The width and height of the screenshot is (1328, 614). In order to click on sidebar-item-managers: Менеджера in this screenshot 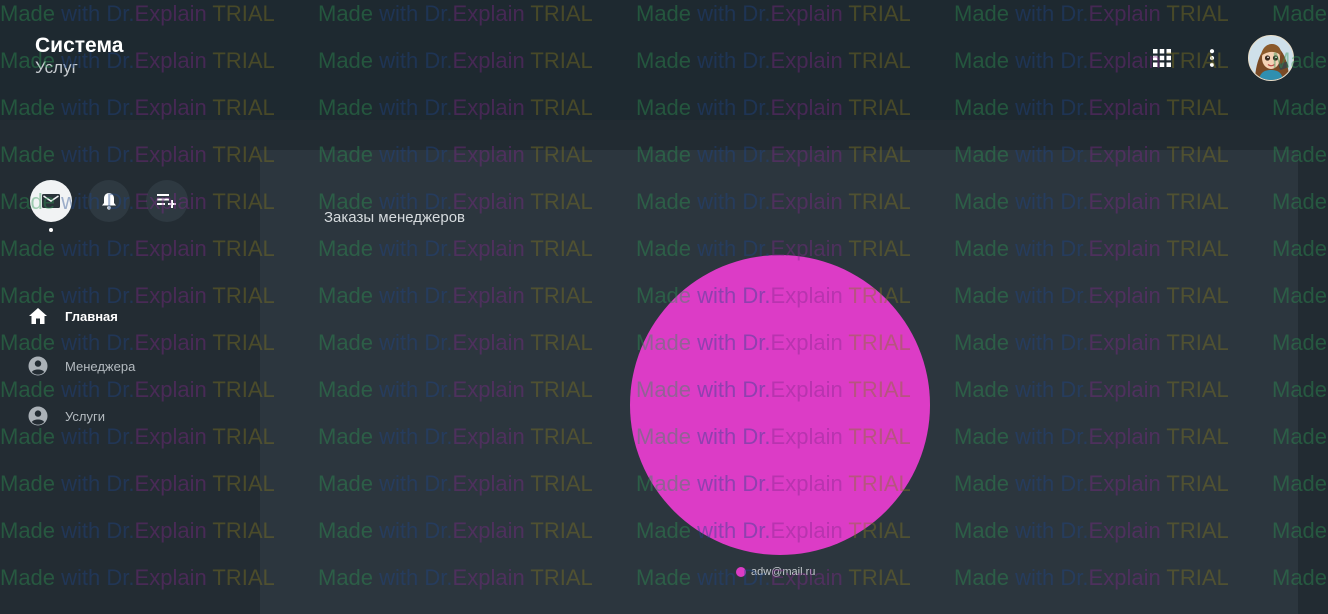, I will do `click(130, 366)`.